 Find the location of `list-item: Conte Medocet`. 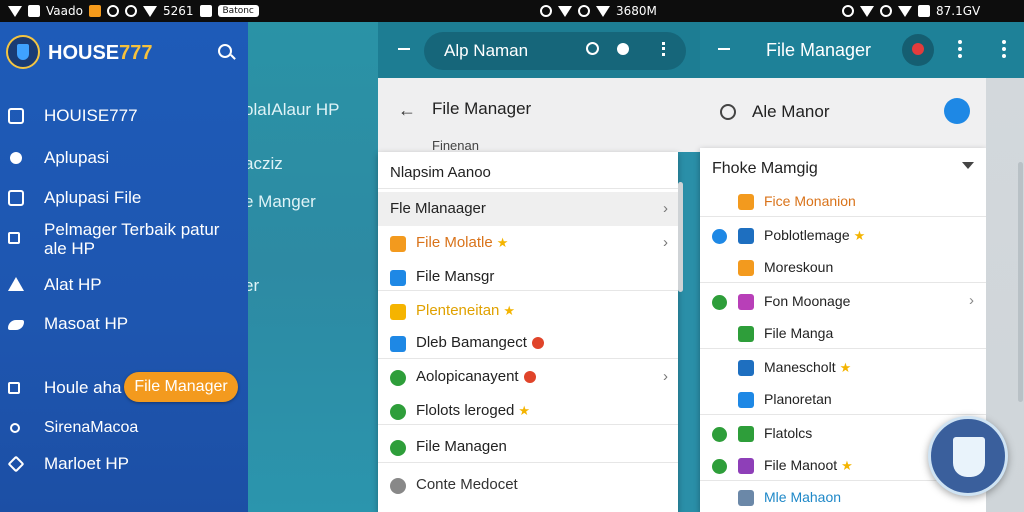

list-item: Conte Medocet is located at coordinates (528, 485).